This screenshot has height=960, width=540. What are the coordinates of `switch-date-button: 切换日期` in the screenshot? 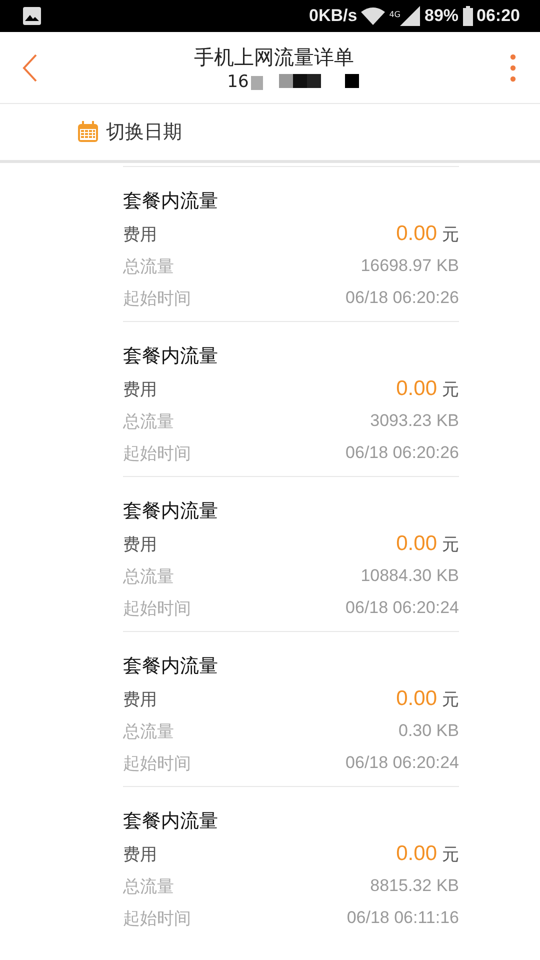 It's located at (129, 132).